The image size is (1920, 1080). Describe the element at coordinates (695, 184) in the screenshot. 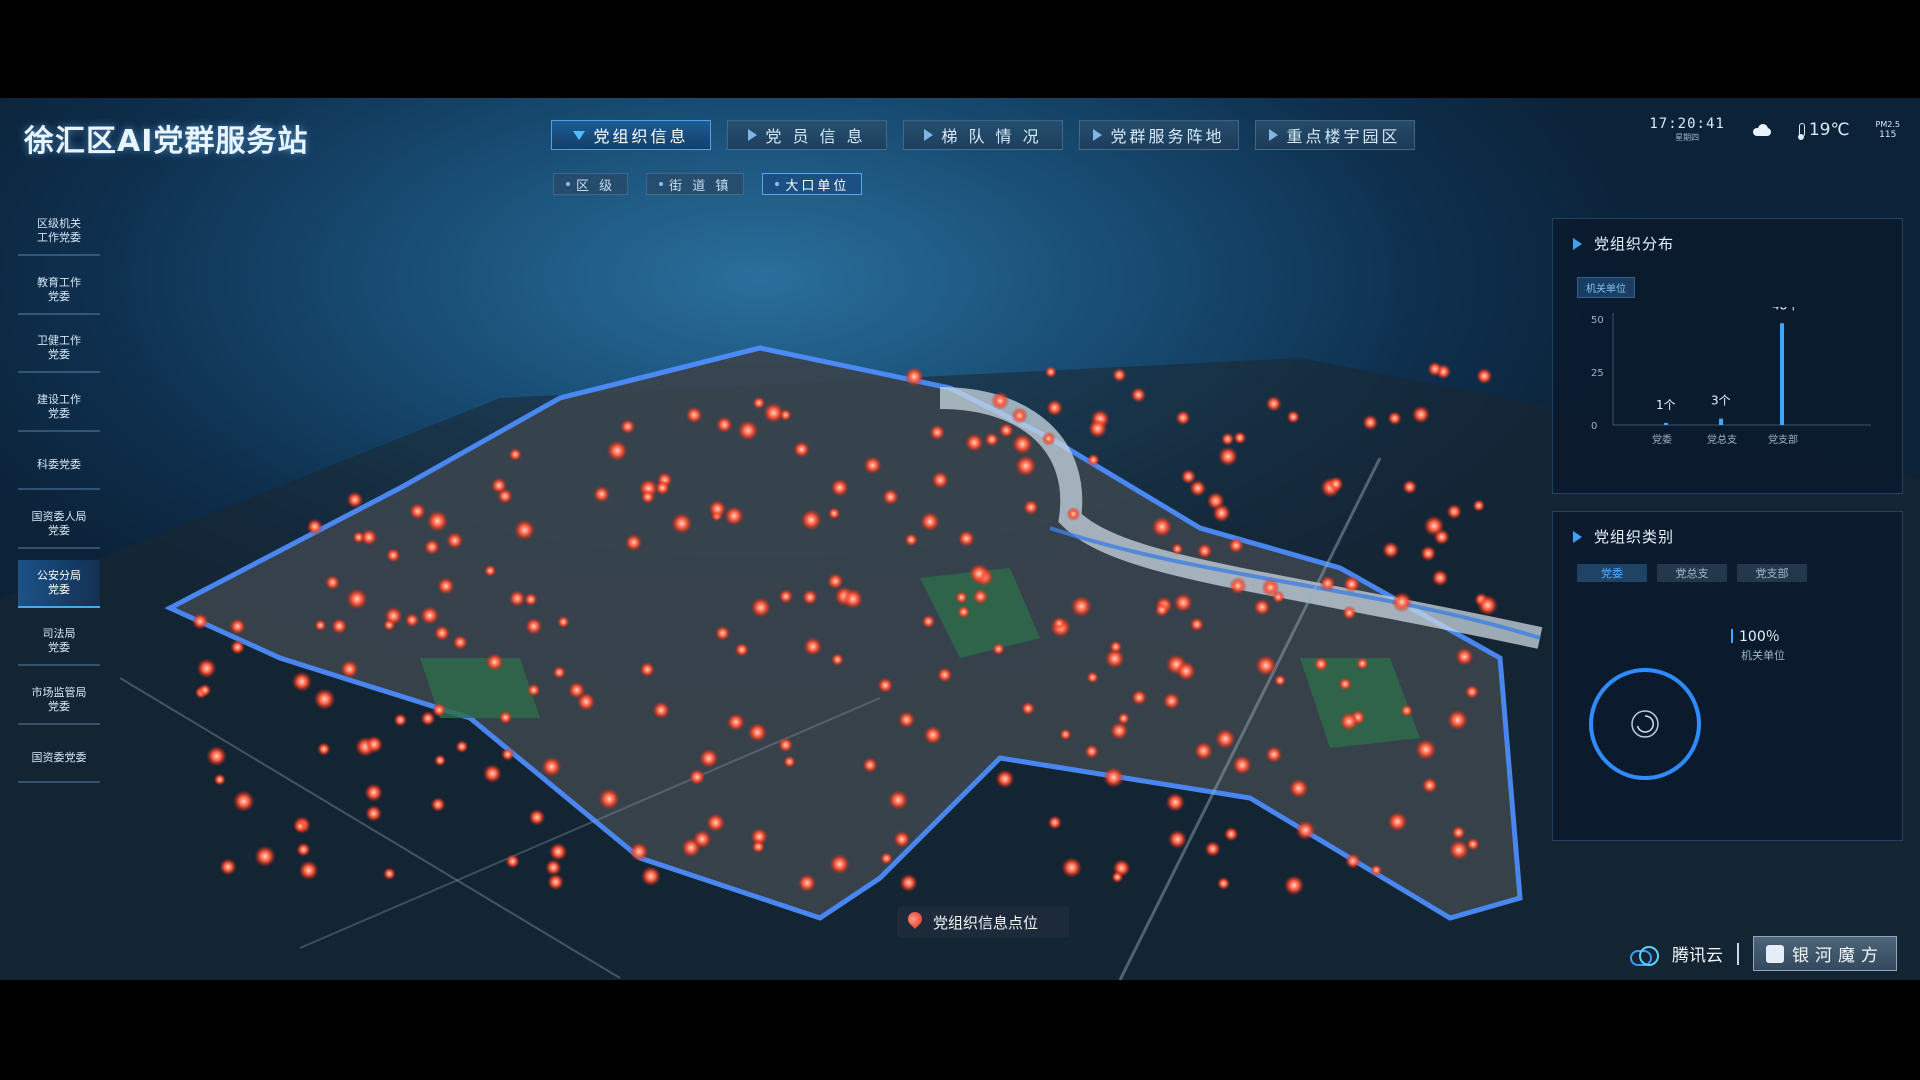

I see `subtab-street: 街 道 镇` at that location.